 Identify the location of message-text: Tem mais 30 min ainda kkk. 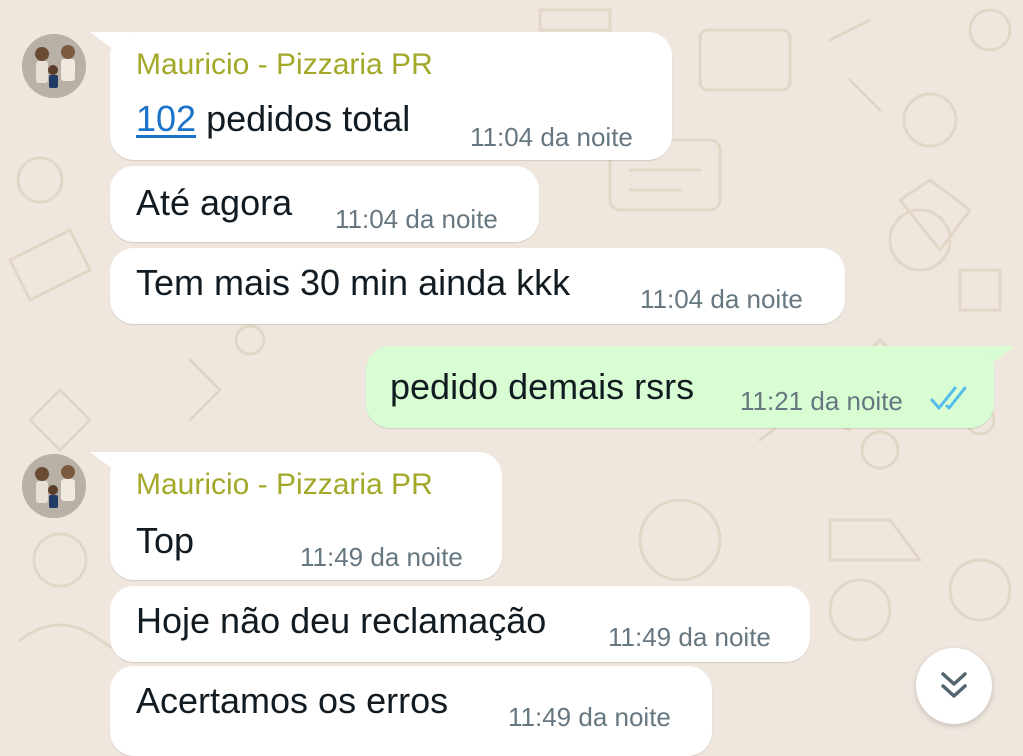
(353, 282).